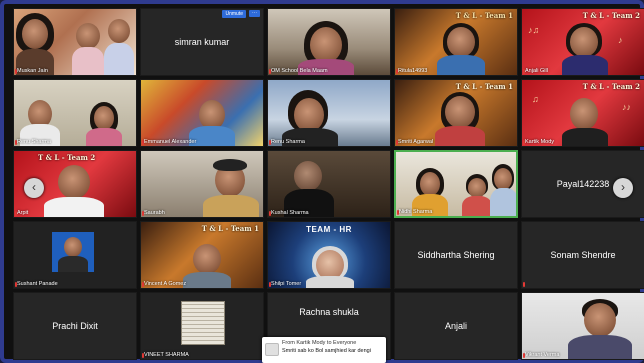 Image resolution: width=644 pixels, height=363 pixels. What do you see at coordinates (272, 349) in the screenshot?
I see `chat-sender-avatar` at bounding box center [272, 349].